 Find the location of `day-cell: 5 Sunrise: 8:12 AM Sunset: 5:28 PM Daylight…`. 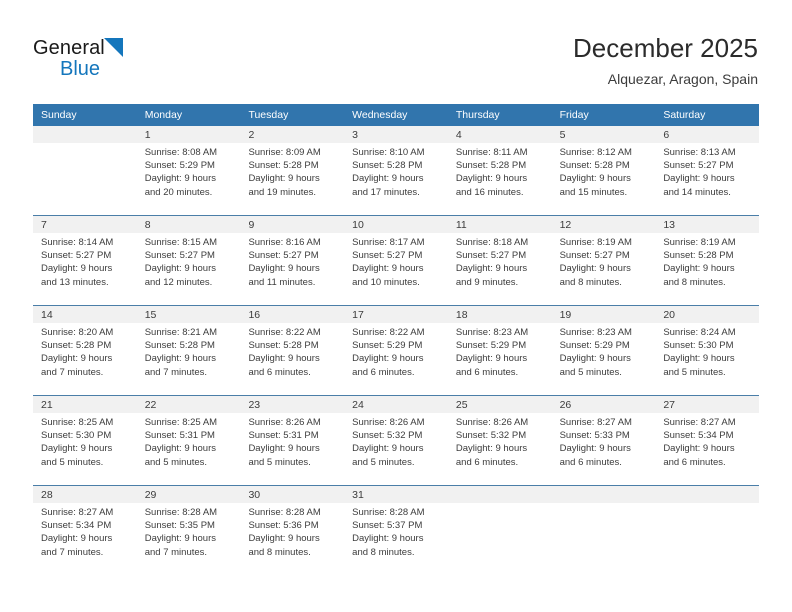

day-cell: 5 Sunrise: 8:12 AM Sunset: 5:28 PM Daylight… is located at coordinates (603, 170).